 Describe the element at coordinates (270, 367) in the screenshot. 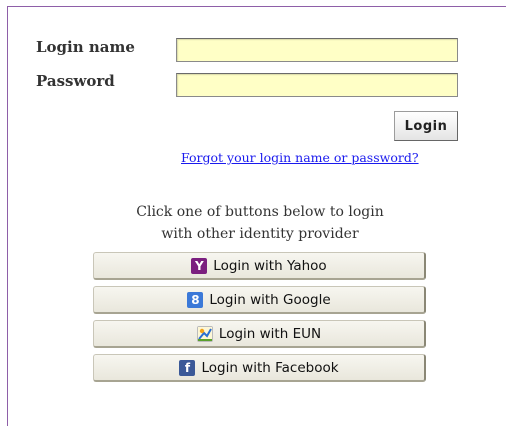

I see `facebook-button-label: Login with Facebook` at that location.